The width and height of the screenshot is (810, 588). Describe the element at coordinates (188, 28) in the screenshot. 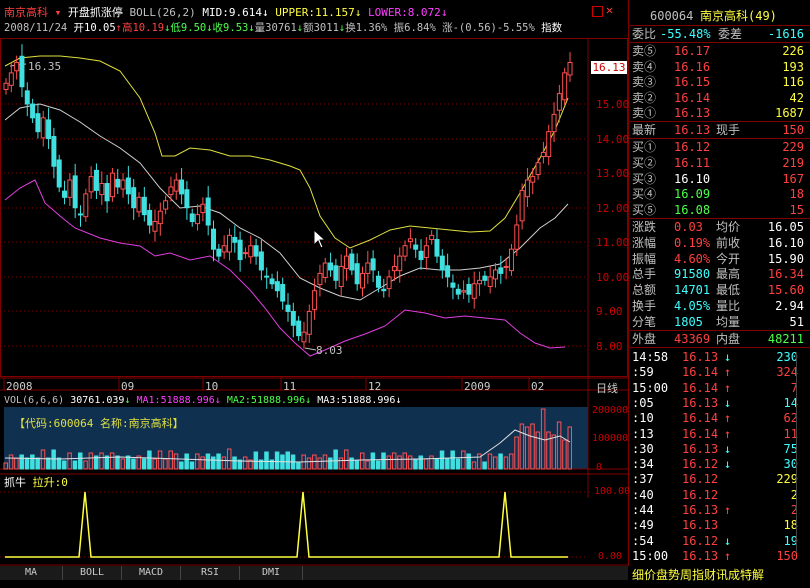

I see `bar-low: 低9.50` at that location.